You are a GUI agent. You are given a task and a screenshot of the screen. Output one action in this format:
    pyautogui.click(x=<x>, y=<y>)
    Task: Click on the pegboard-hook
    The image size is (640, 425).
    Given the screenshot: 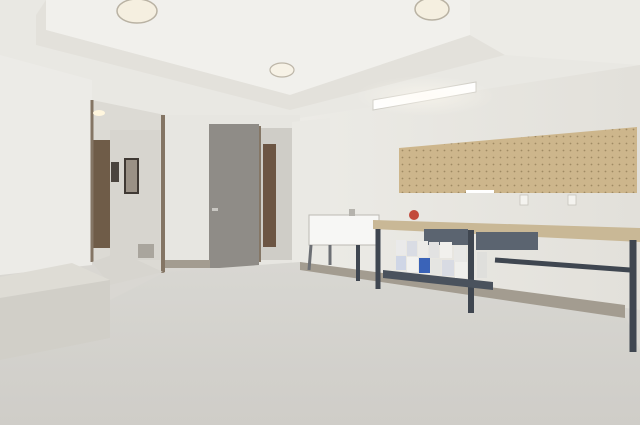 What is the action you would take?
    pyautogui.click(x=480, y=191)
    